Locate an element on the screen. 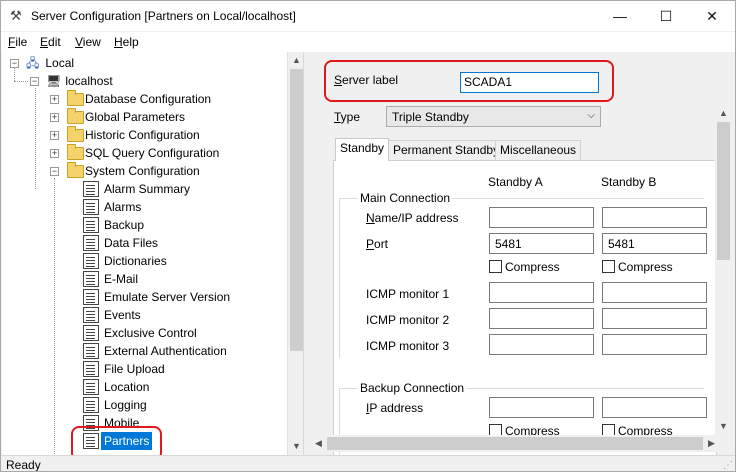  tree-vertical-scrollbar: ▲ ▼ is located at coordinates (295, 253).